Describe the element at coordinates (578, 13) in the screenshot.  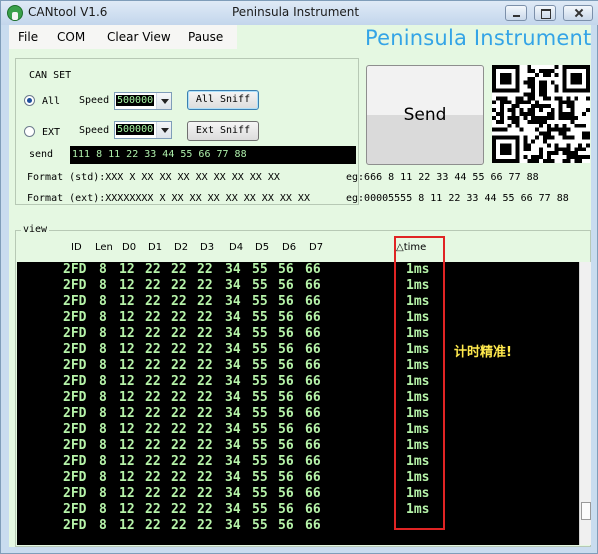
I see `close-button` at that location.